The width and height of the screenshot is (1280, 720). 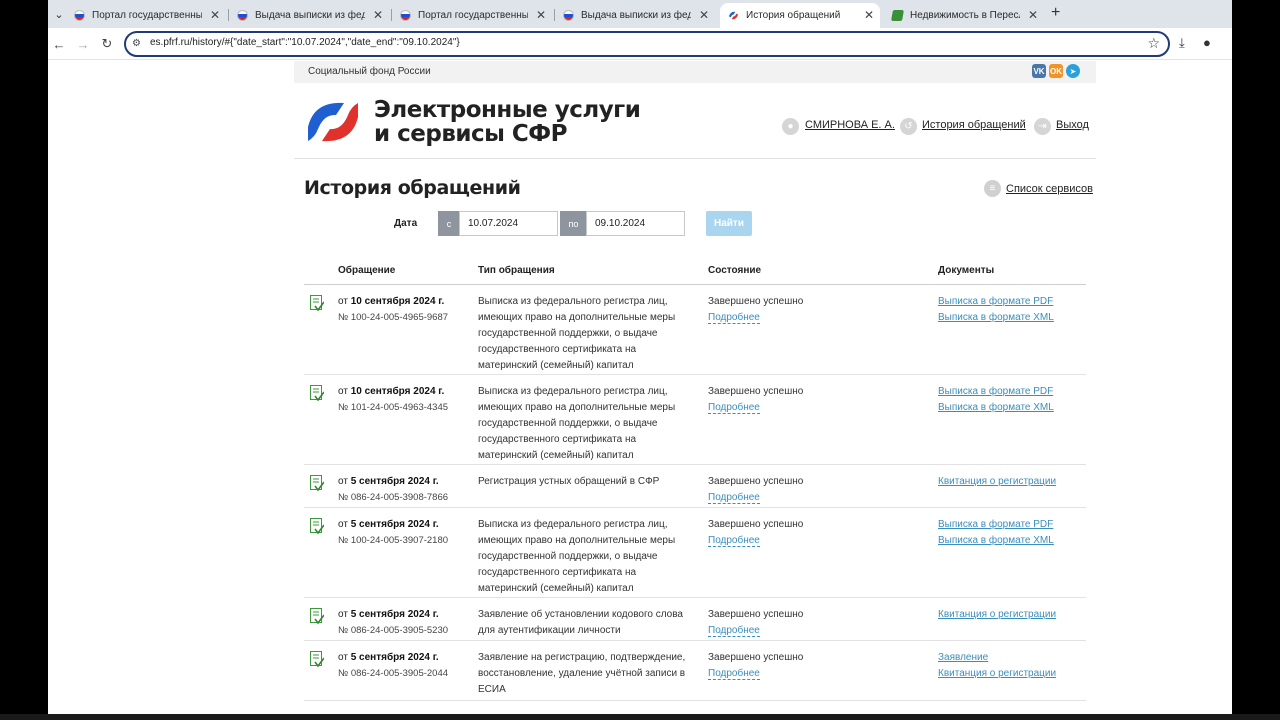 What do you see at coordinates (138, 44) in the screenshot?
I see `site-settings-icon: ⚙` at bounding box center [138, 44].